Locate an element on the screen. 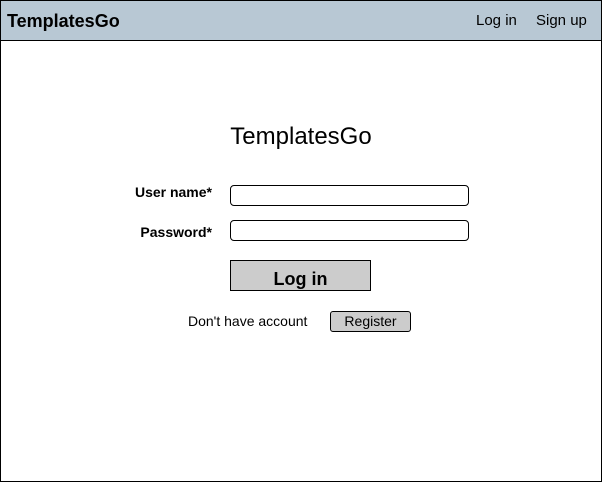 The width and height of the screenshot is (602, 482). brand-logo-text: TemplatesGo is located at coordinates (63, 21).